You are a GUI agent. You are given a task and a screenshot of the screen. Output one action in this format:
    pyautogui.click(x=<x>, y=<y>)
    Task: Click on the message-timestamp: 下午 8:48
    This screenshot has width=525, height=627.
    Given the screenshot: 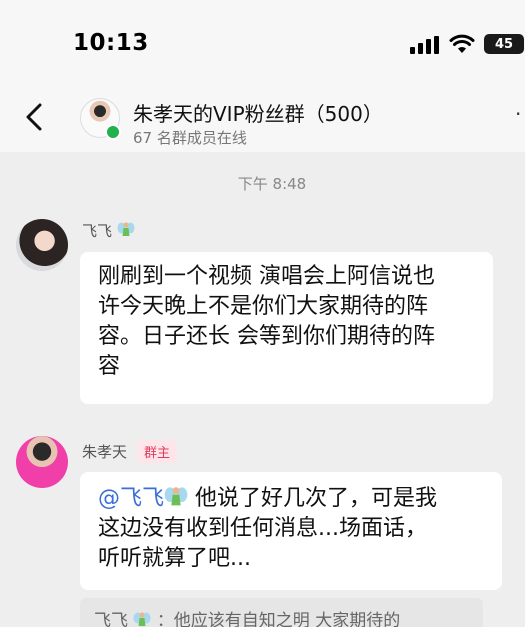 What is the action you would take?
    pyautogui.click(x=272, y=184)
    